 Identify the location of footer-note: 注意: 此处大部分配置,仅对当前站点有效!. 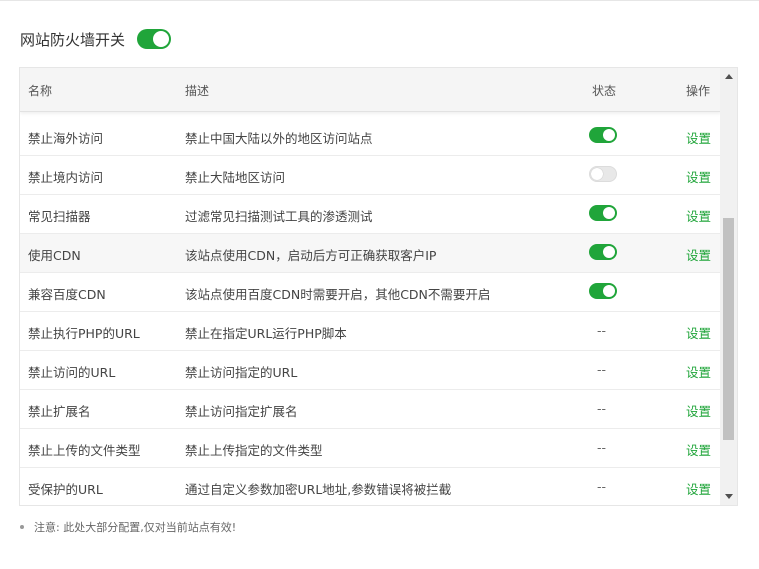
(128, 527).